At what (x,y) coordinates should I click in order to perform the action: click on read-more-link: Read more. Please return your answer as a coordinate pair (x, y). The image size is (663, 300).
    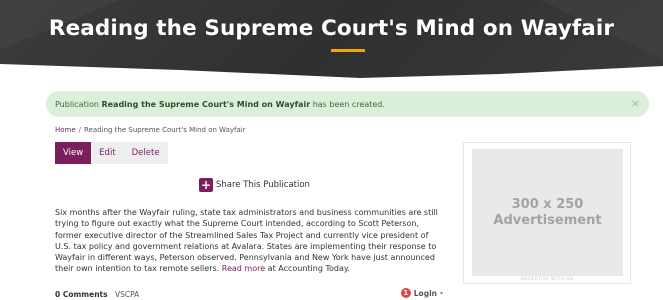
    Looking at the image, I should click on (243, 268).